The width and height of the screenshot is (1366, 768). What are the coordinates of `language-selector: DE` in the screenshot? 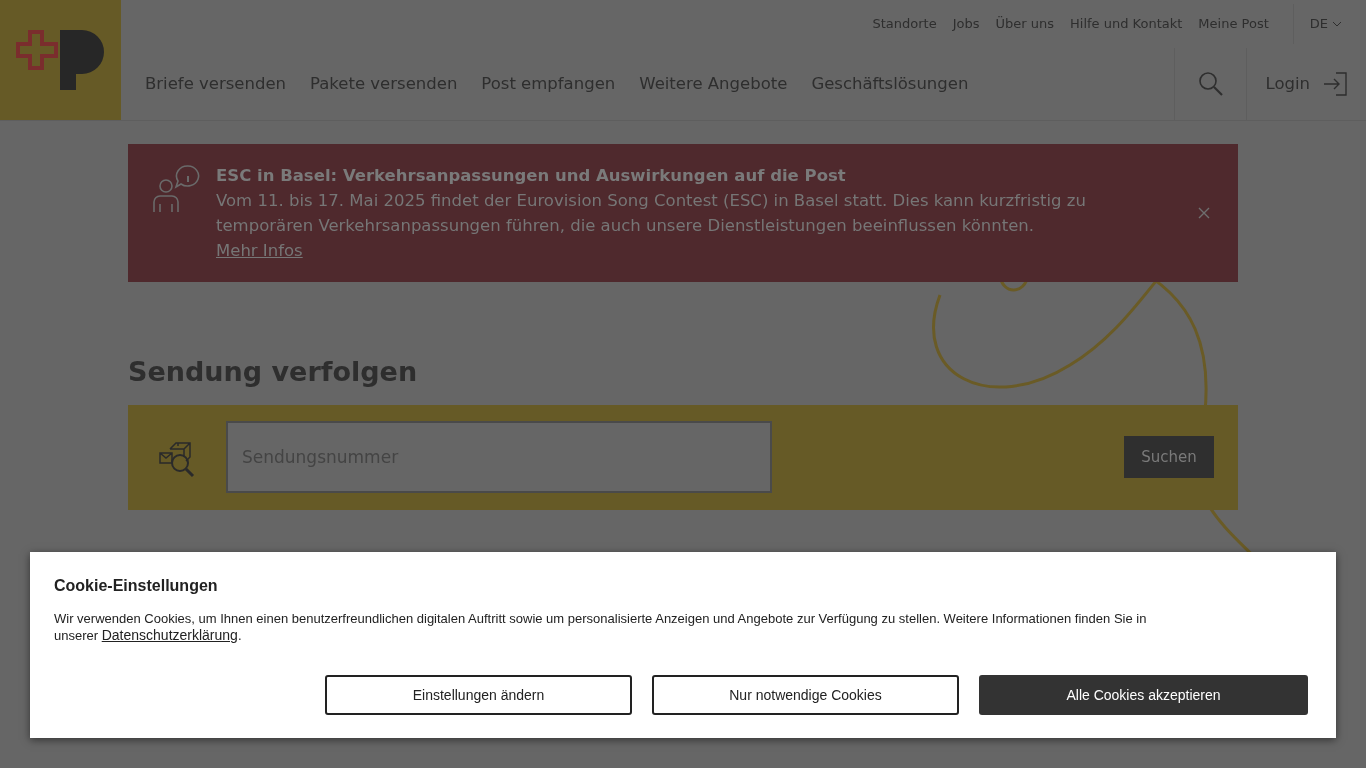 It's located at (1317, 24).